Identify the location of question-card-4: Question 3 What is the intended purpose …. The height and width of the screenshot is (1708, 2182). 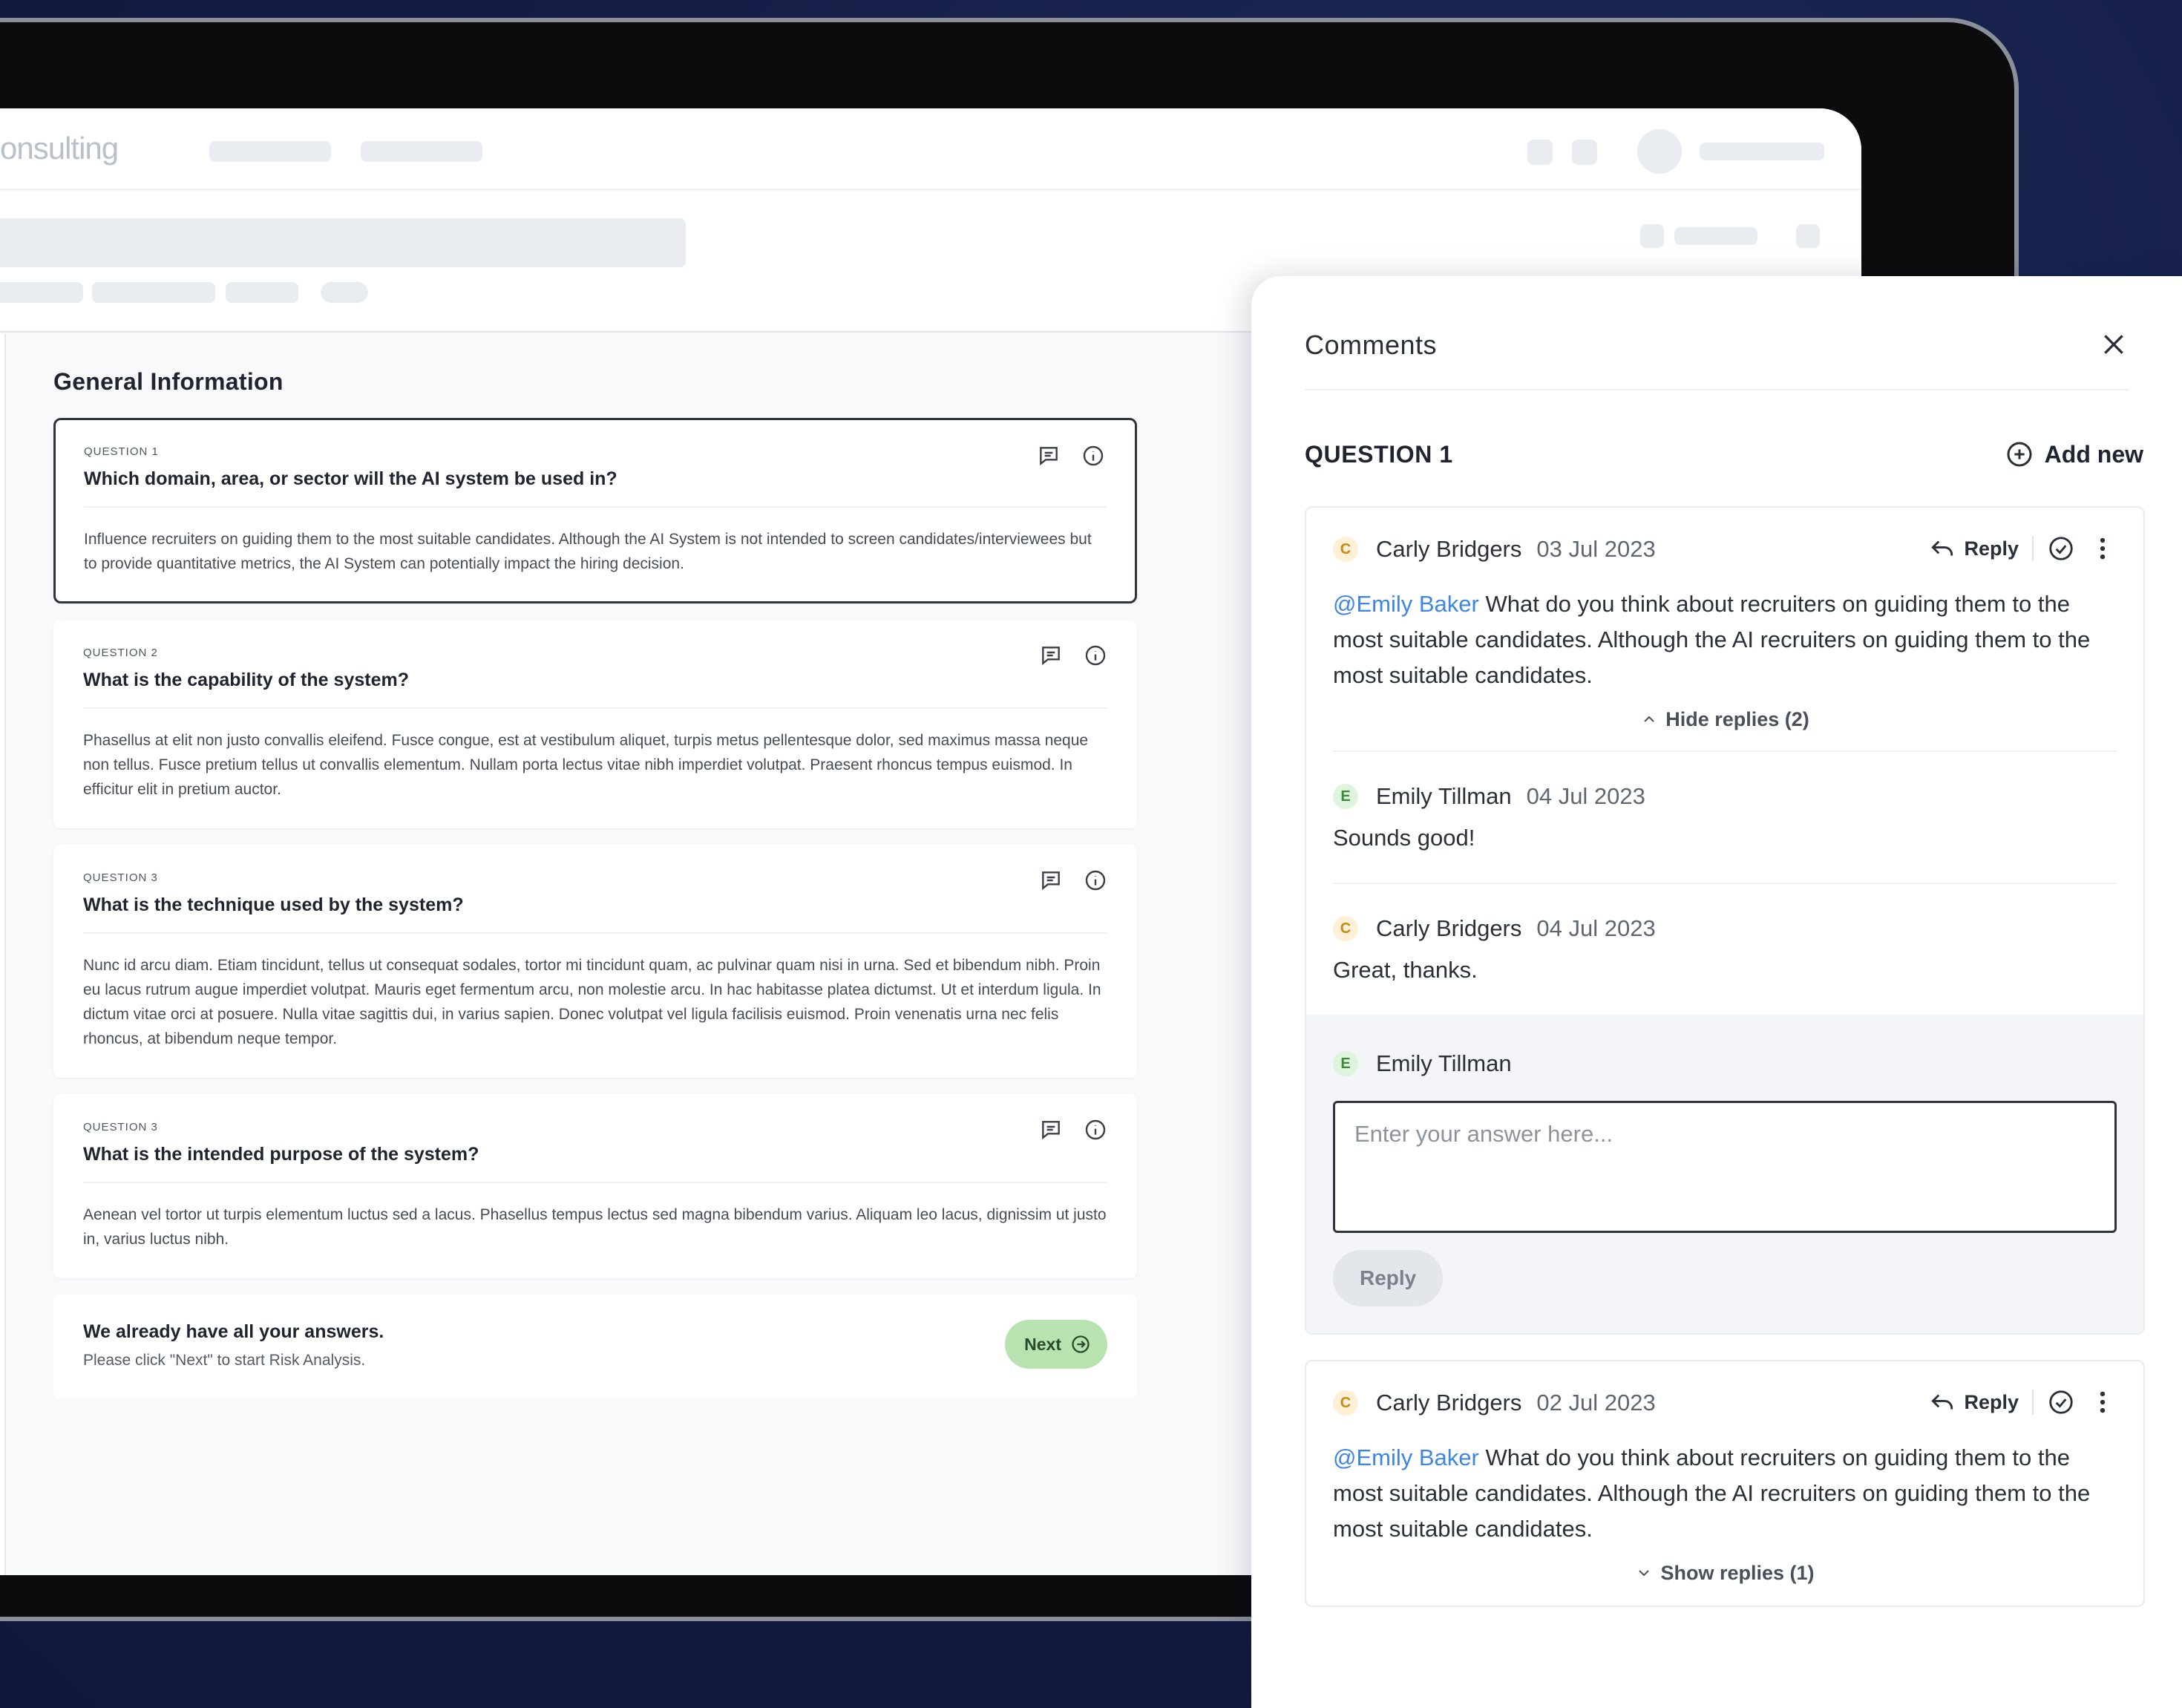
(595, 1186).